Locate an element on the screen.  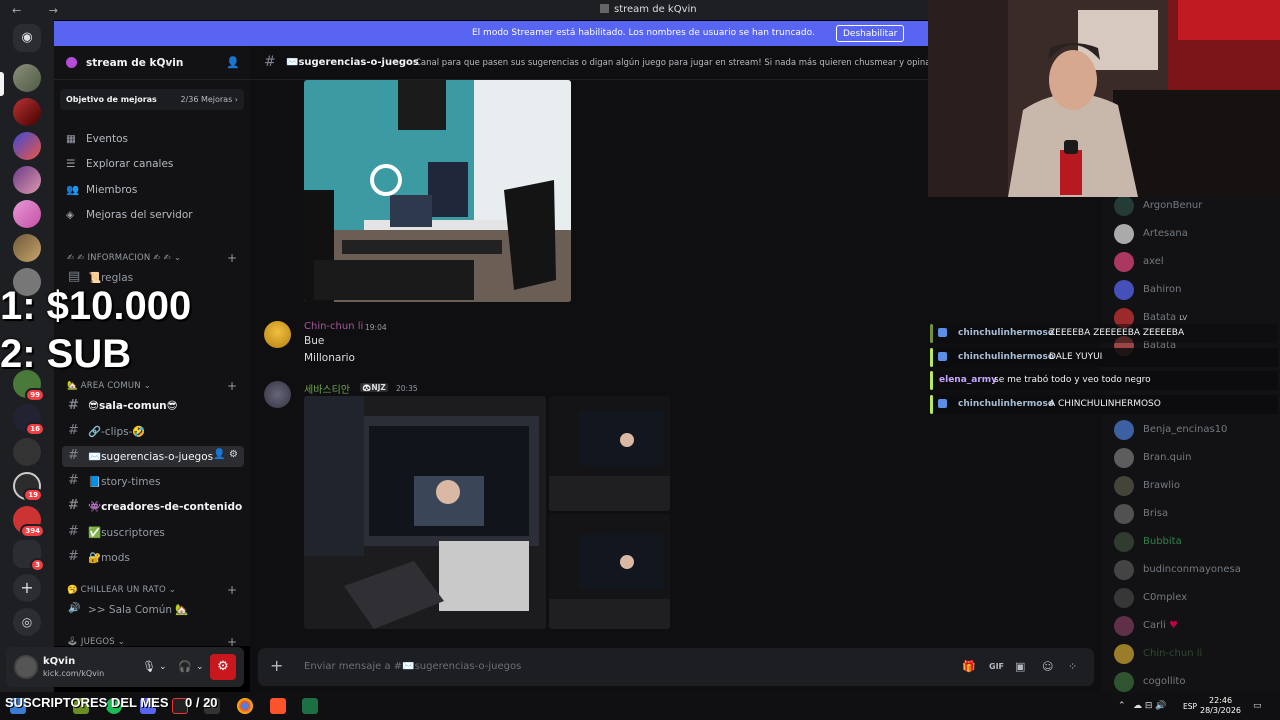
boost-goal-label: Objetivo de mejoras is located at coordinates (111, 99).